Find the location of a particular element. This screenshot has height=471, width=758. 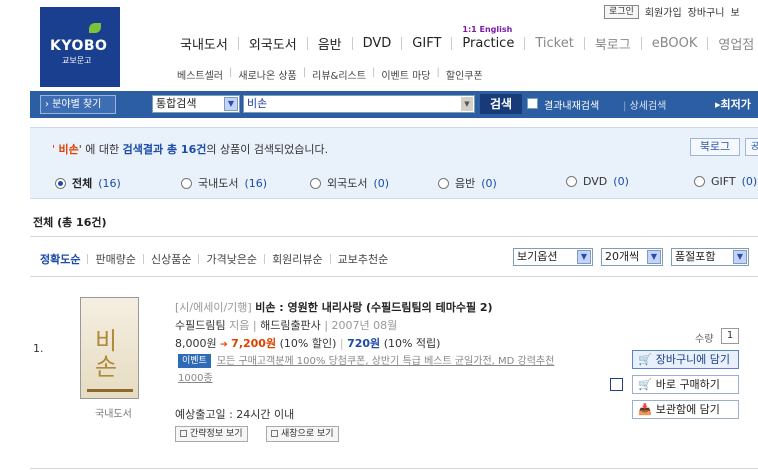

new-window-button: 새창으로 보기 is located at coordinates (302, 434).